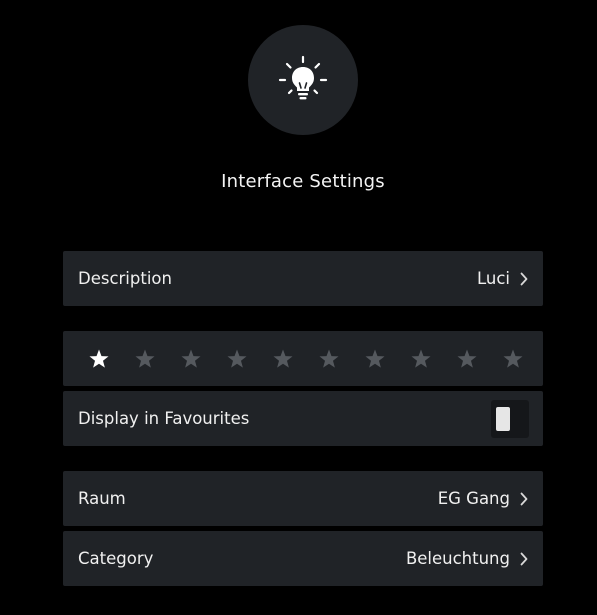  I want to click on rating-row, so click(303, 358).